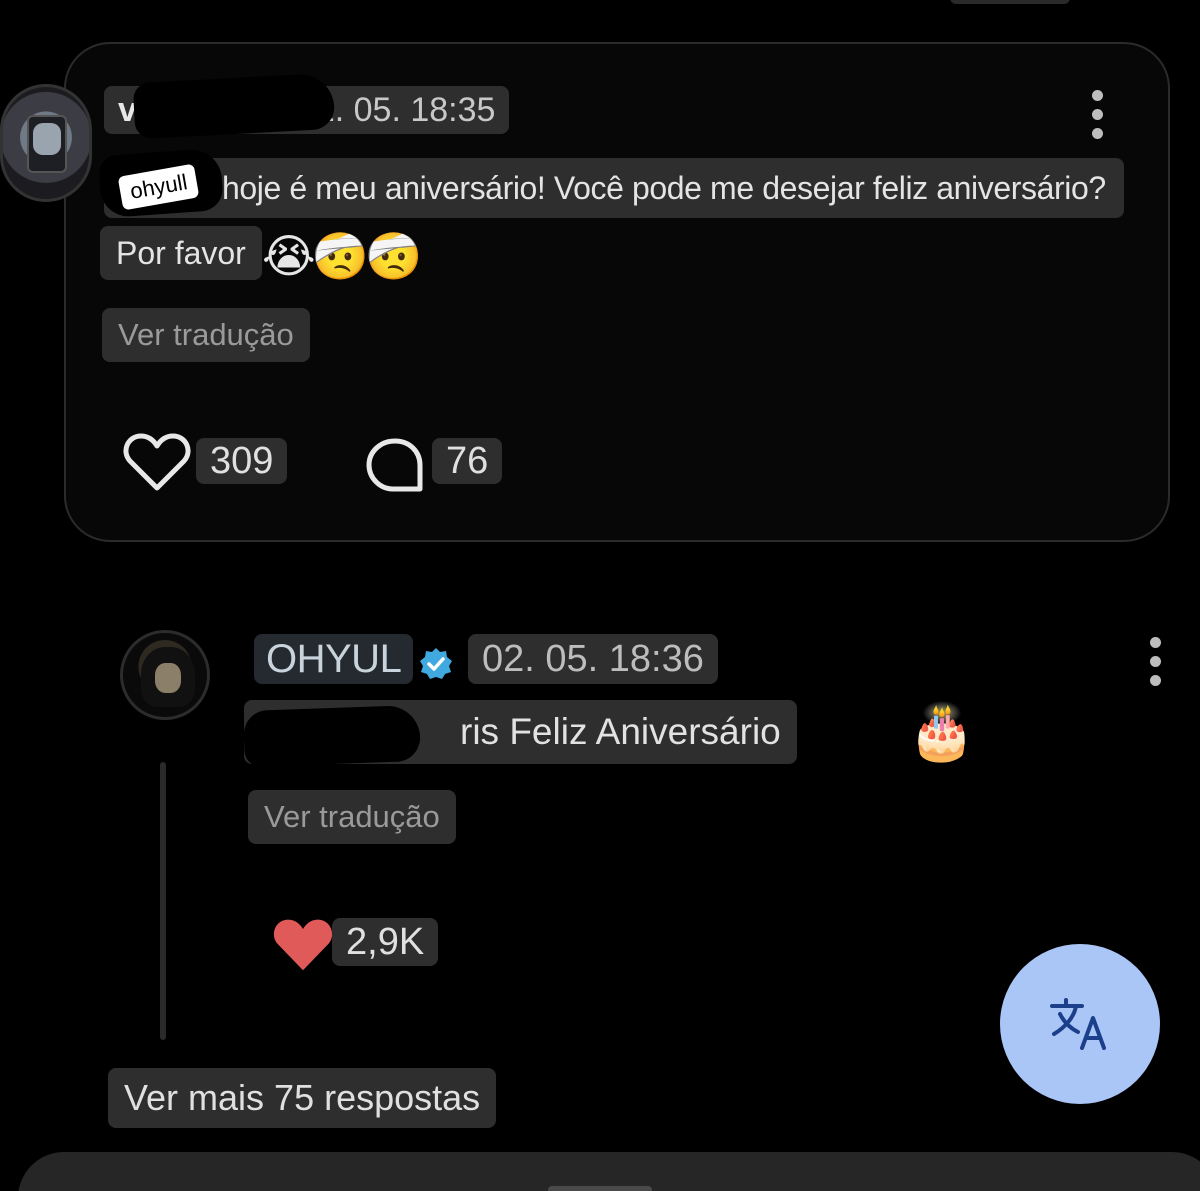 This screenshot has height=1191, width=1200. I want to click on view-more-replies-button: Ver mais 75 respostas, so click(302, 1098).